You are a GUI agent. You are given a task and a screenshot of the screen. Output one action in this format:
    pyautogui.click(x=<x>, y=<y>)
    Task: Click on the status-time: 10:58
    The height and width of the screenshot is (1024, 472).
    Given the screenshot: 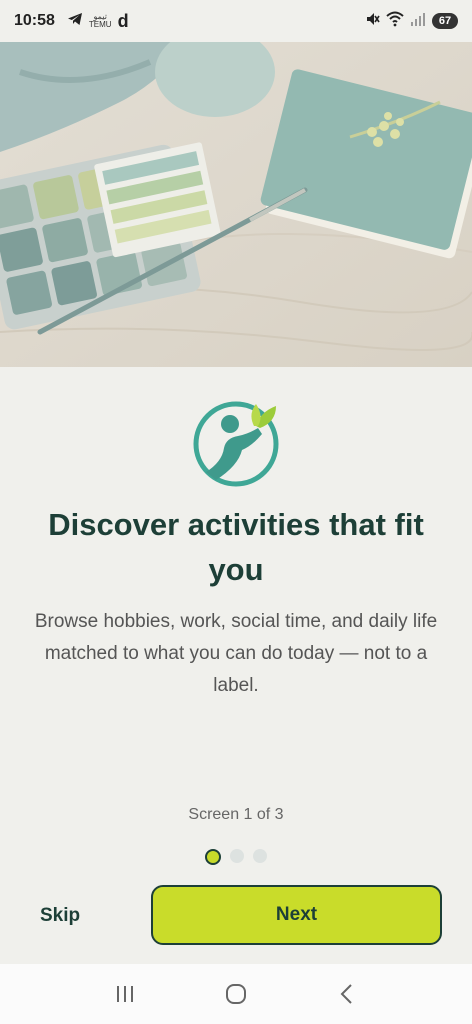 What is the action you would take?
    pyautogui.click(x=34, y=20)
    